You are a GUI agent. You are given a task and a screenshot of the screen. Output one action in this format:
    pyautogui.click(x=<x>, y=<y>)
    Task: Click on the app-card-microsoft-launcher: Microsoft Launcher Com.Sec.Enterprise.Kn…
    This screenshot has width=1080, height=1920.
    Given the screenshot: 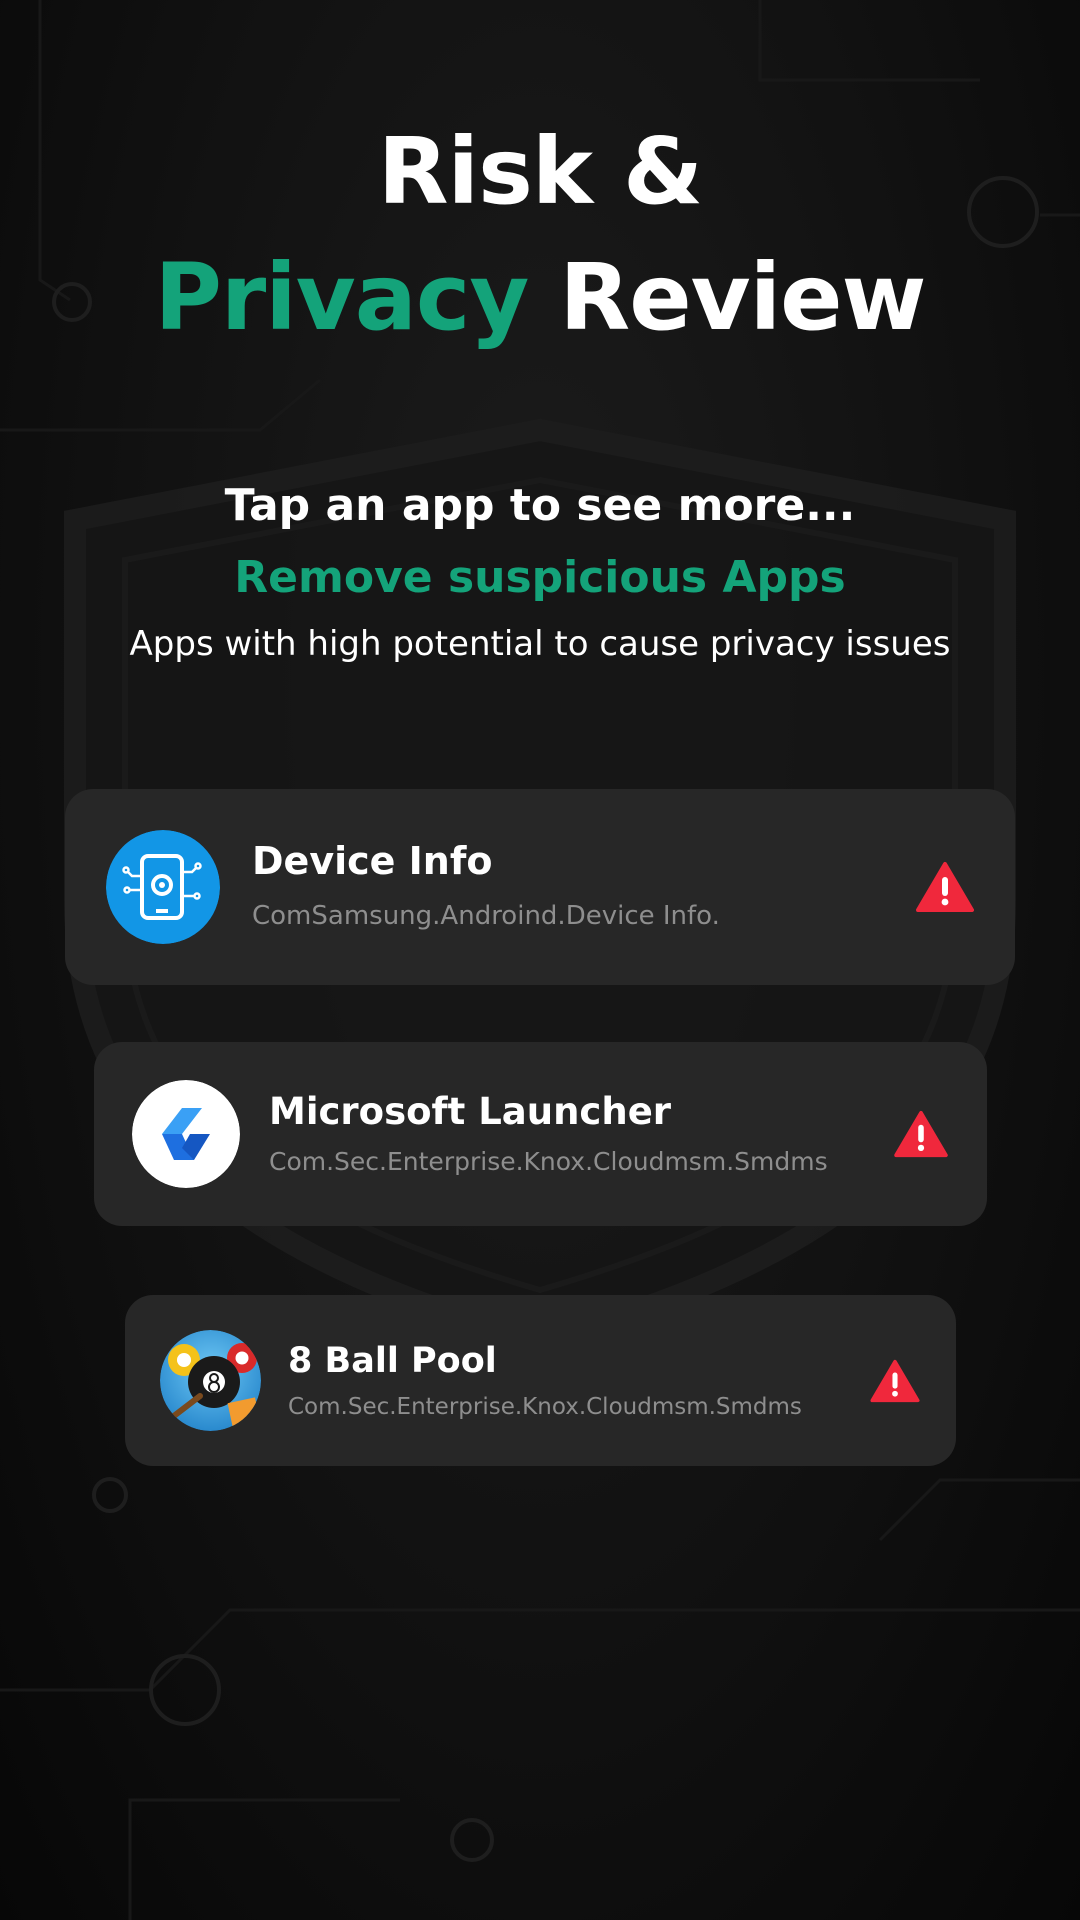 What is the action you would take?
    pyautogui.click(x=540, y=1134)
    